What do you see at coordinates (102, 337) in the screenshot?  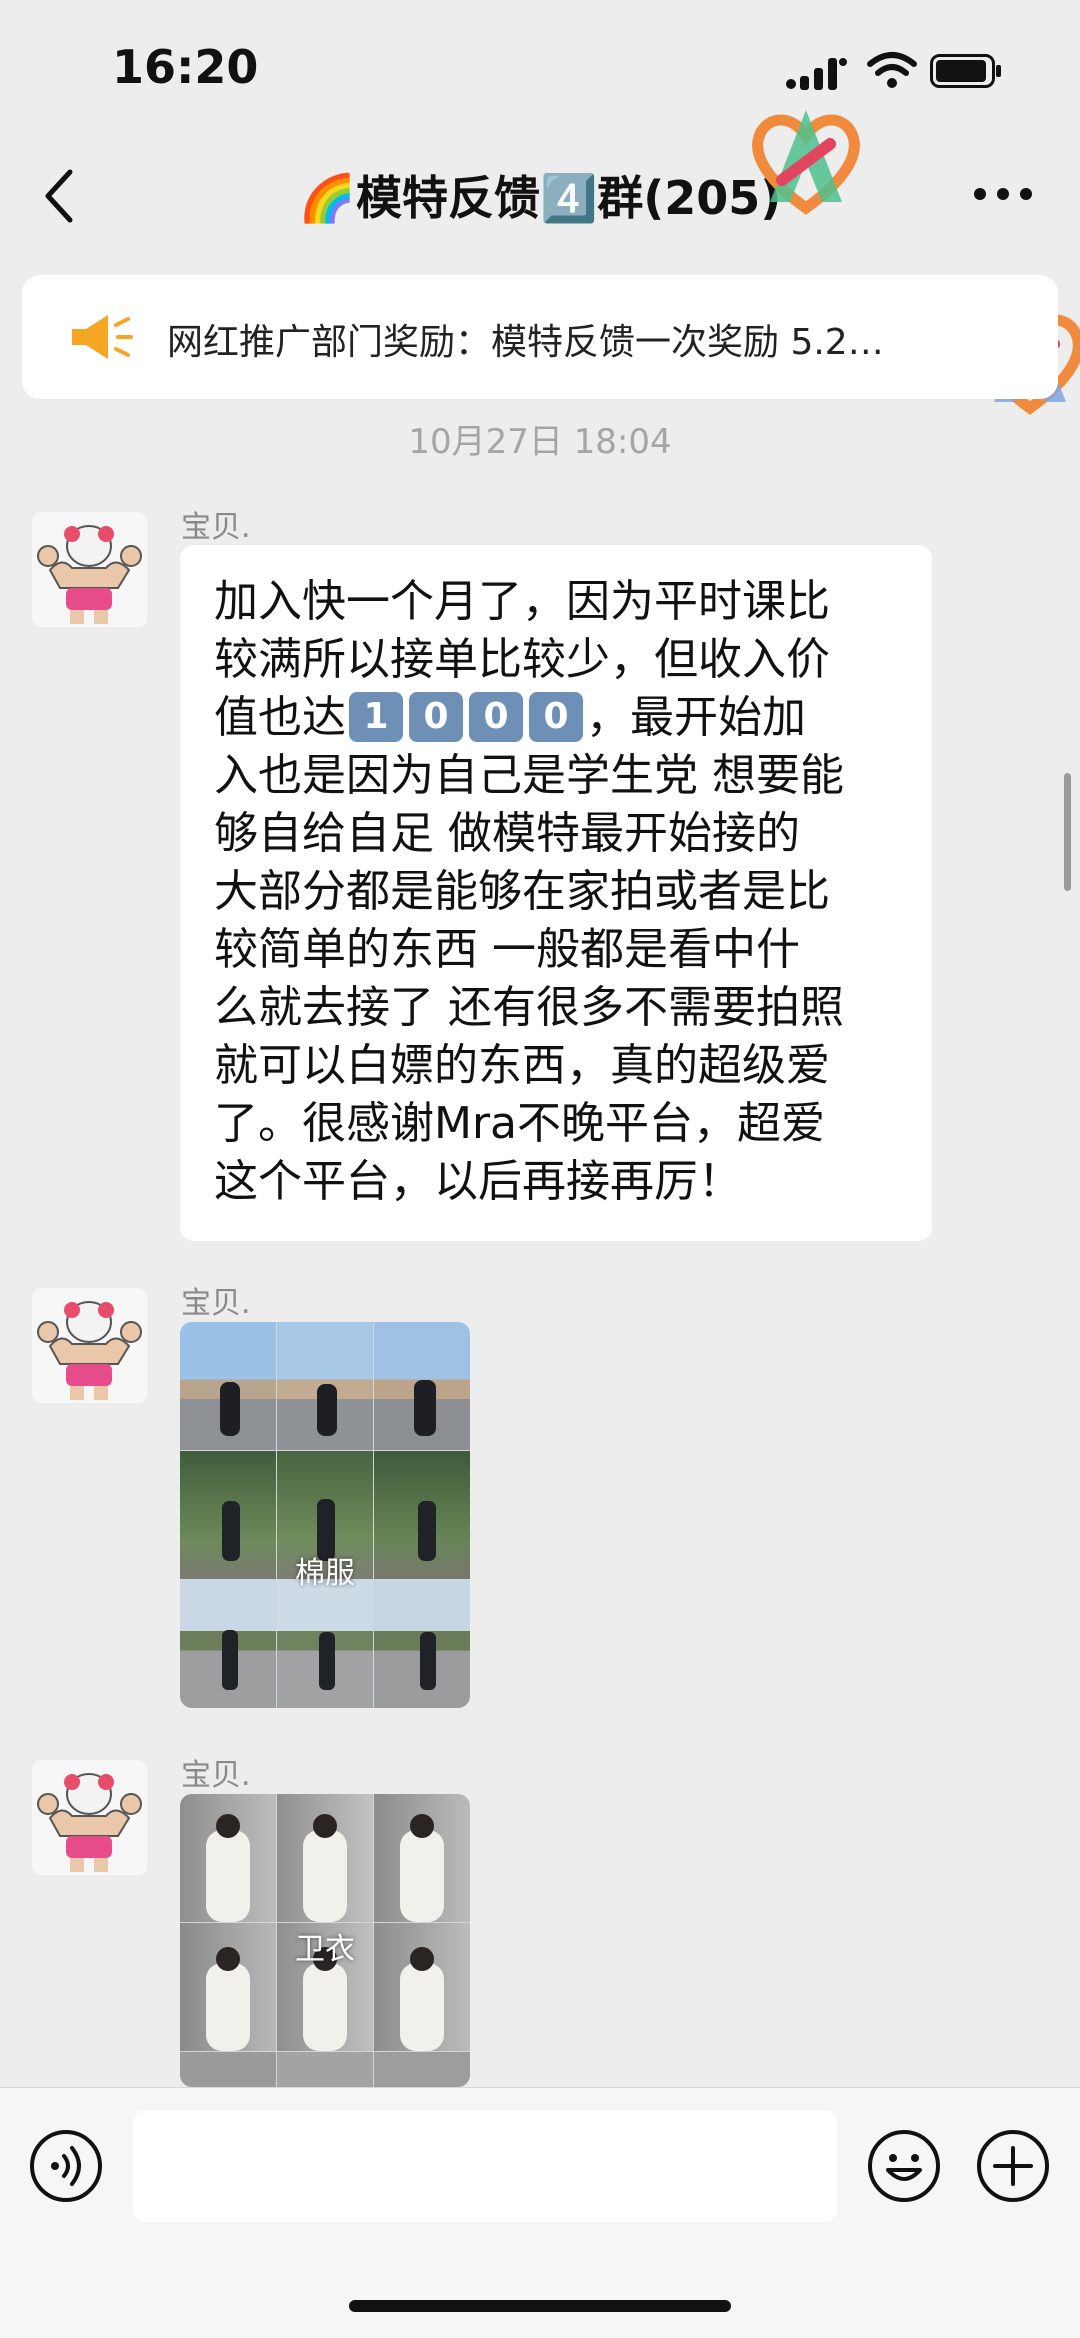 I see `megaphone-icon` at bounding box center [102, 337].